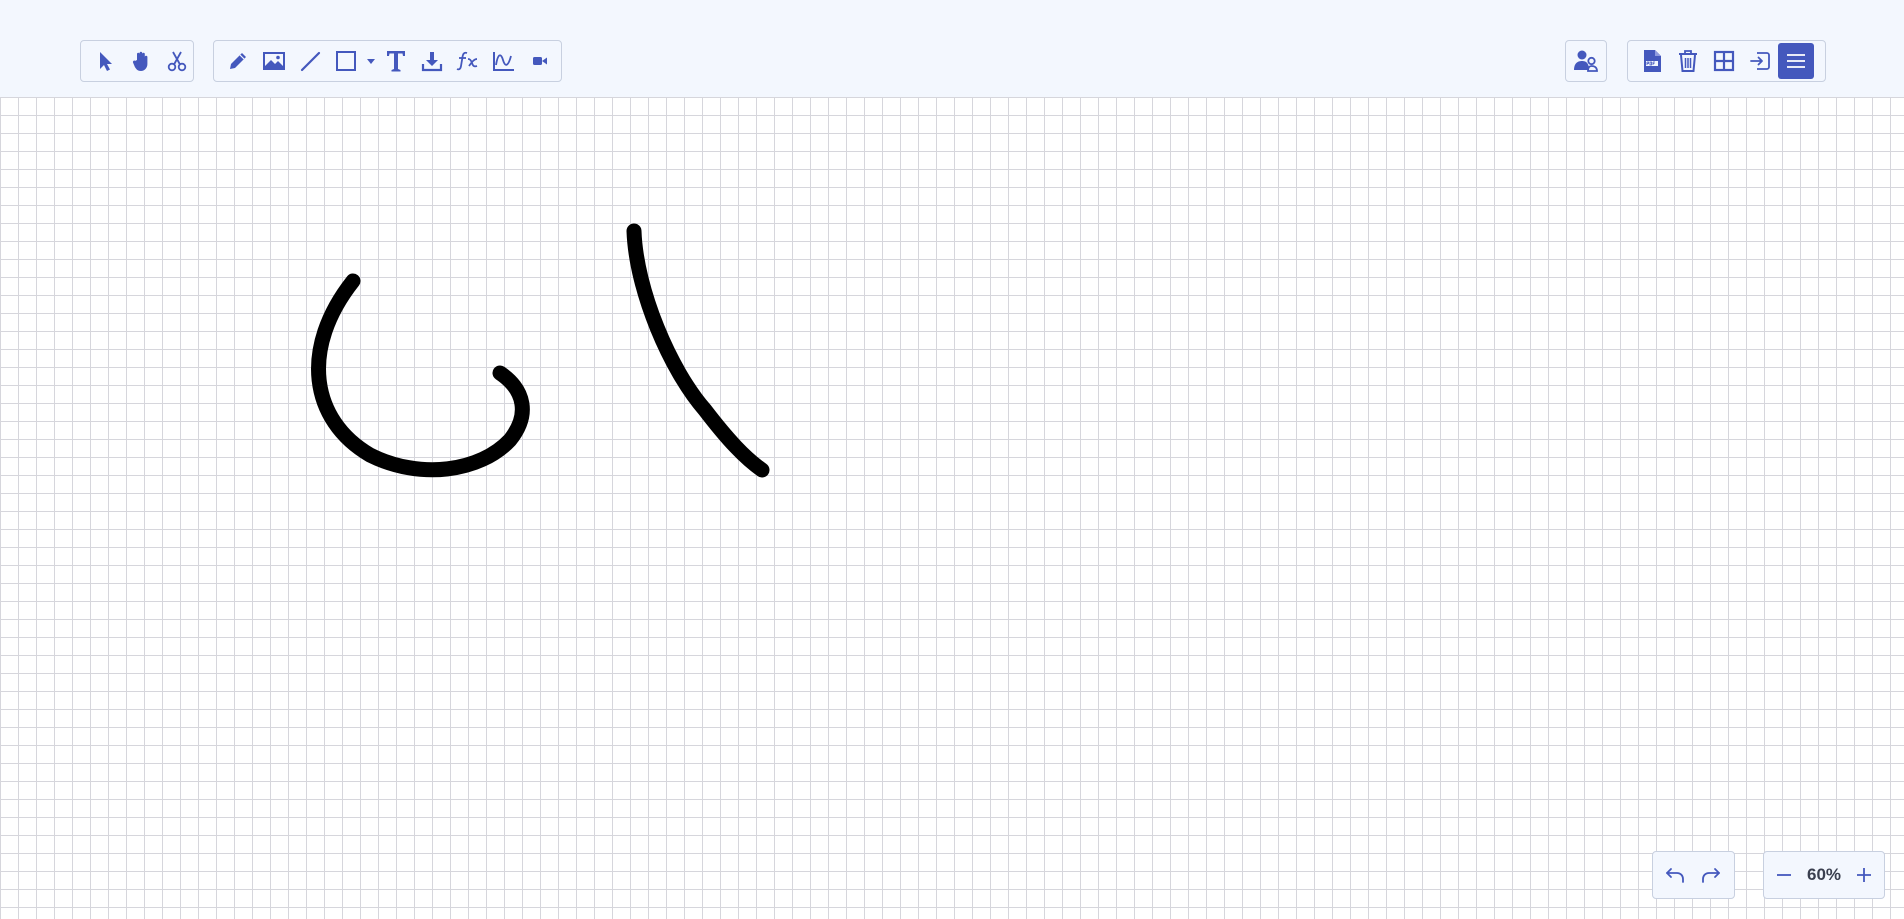 The height and width of the screenshot is (919, 1904). I want to click on trash-icon, so click(1688, 61).